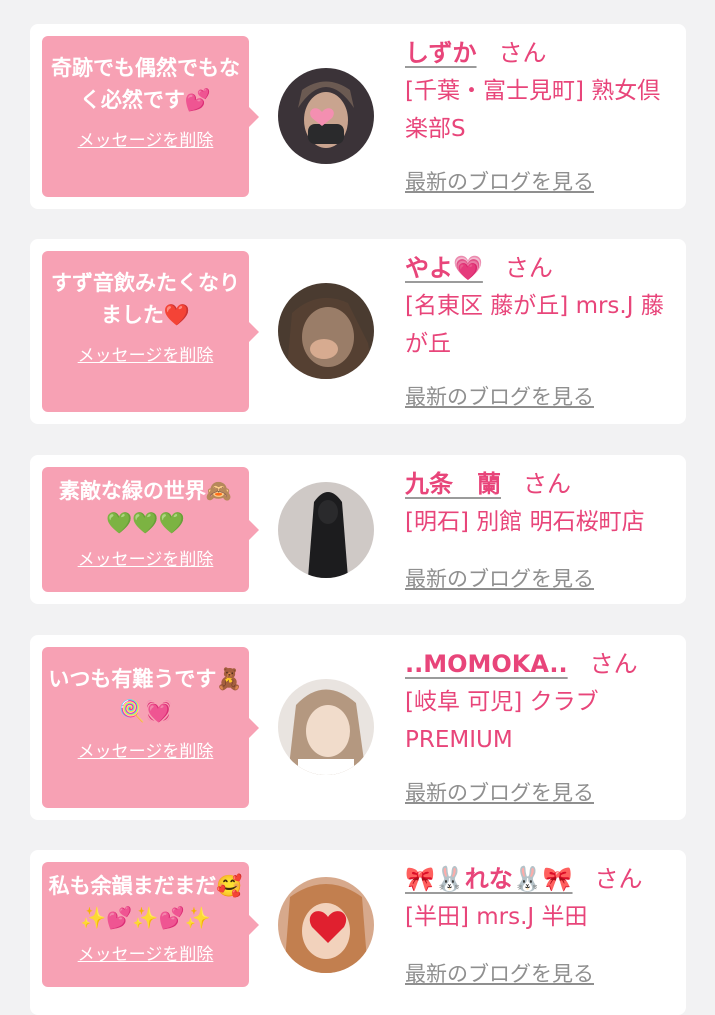  Describe the element at coordinates (145, 507) in the screenshot. I see `message-text: 素敵な緑の世界🙈💚💚💚` at that location.